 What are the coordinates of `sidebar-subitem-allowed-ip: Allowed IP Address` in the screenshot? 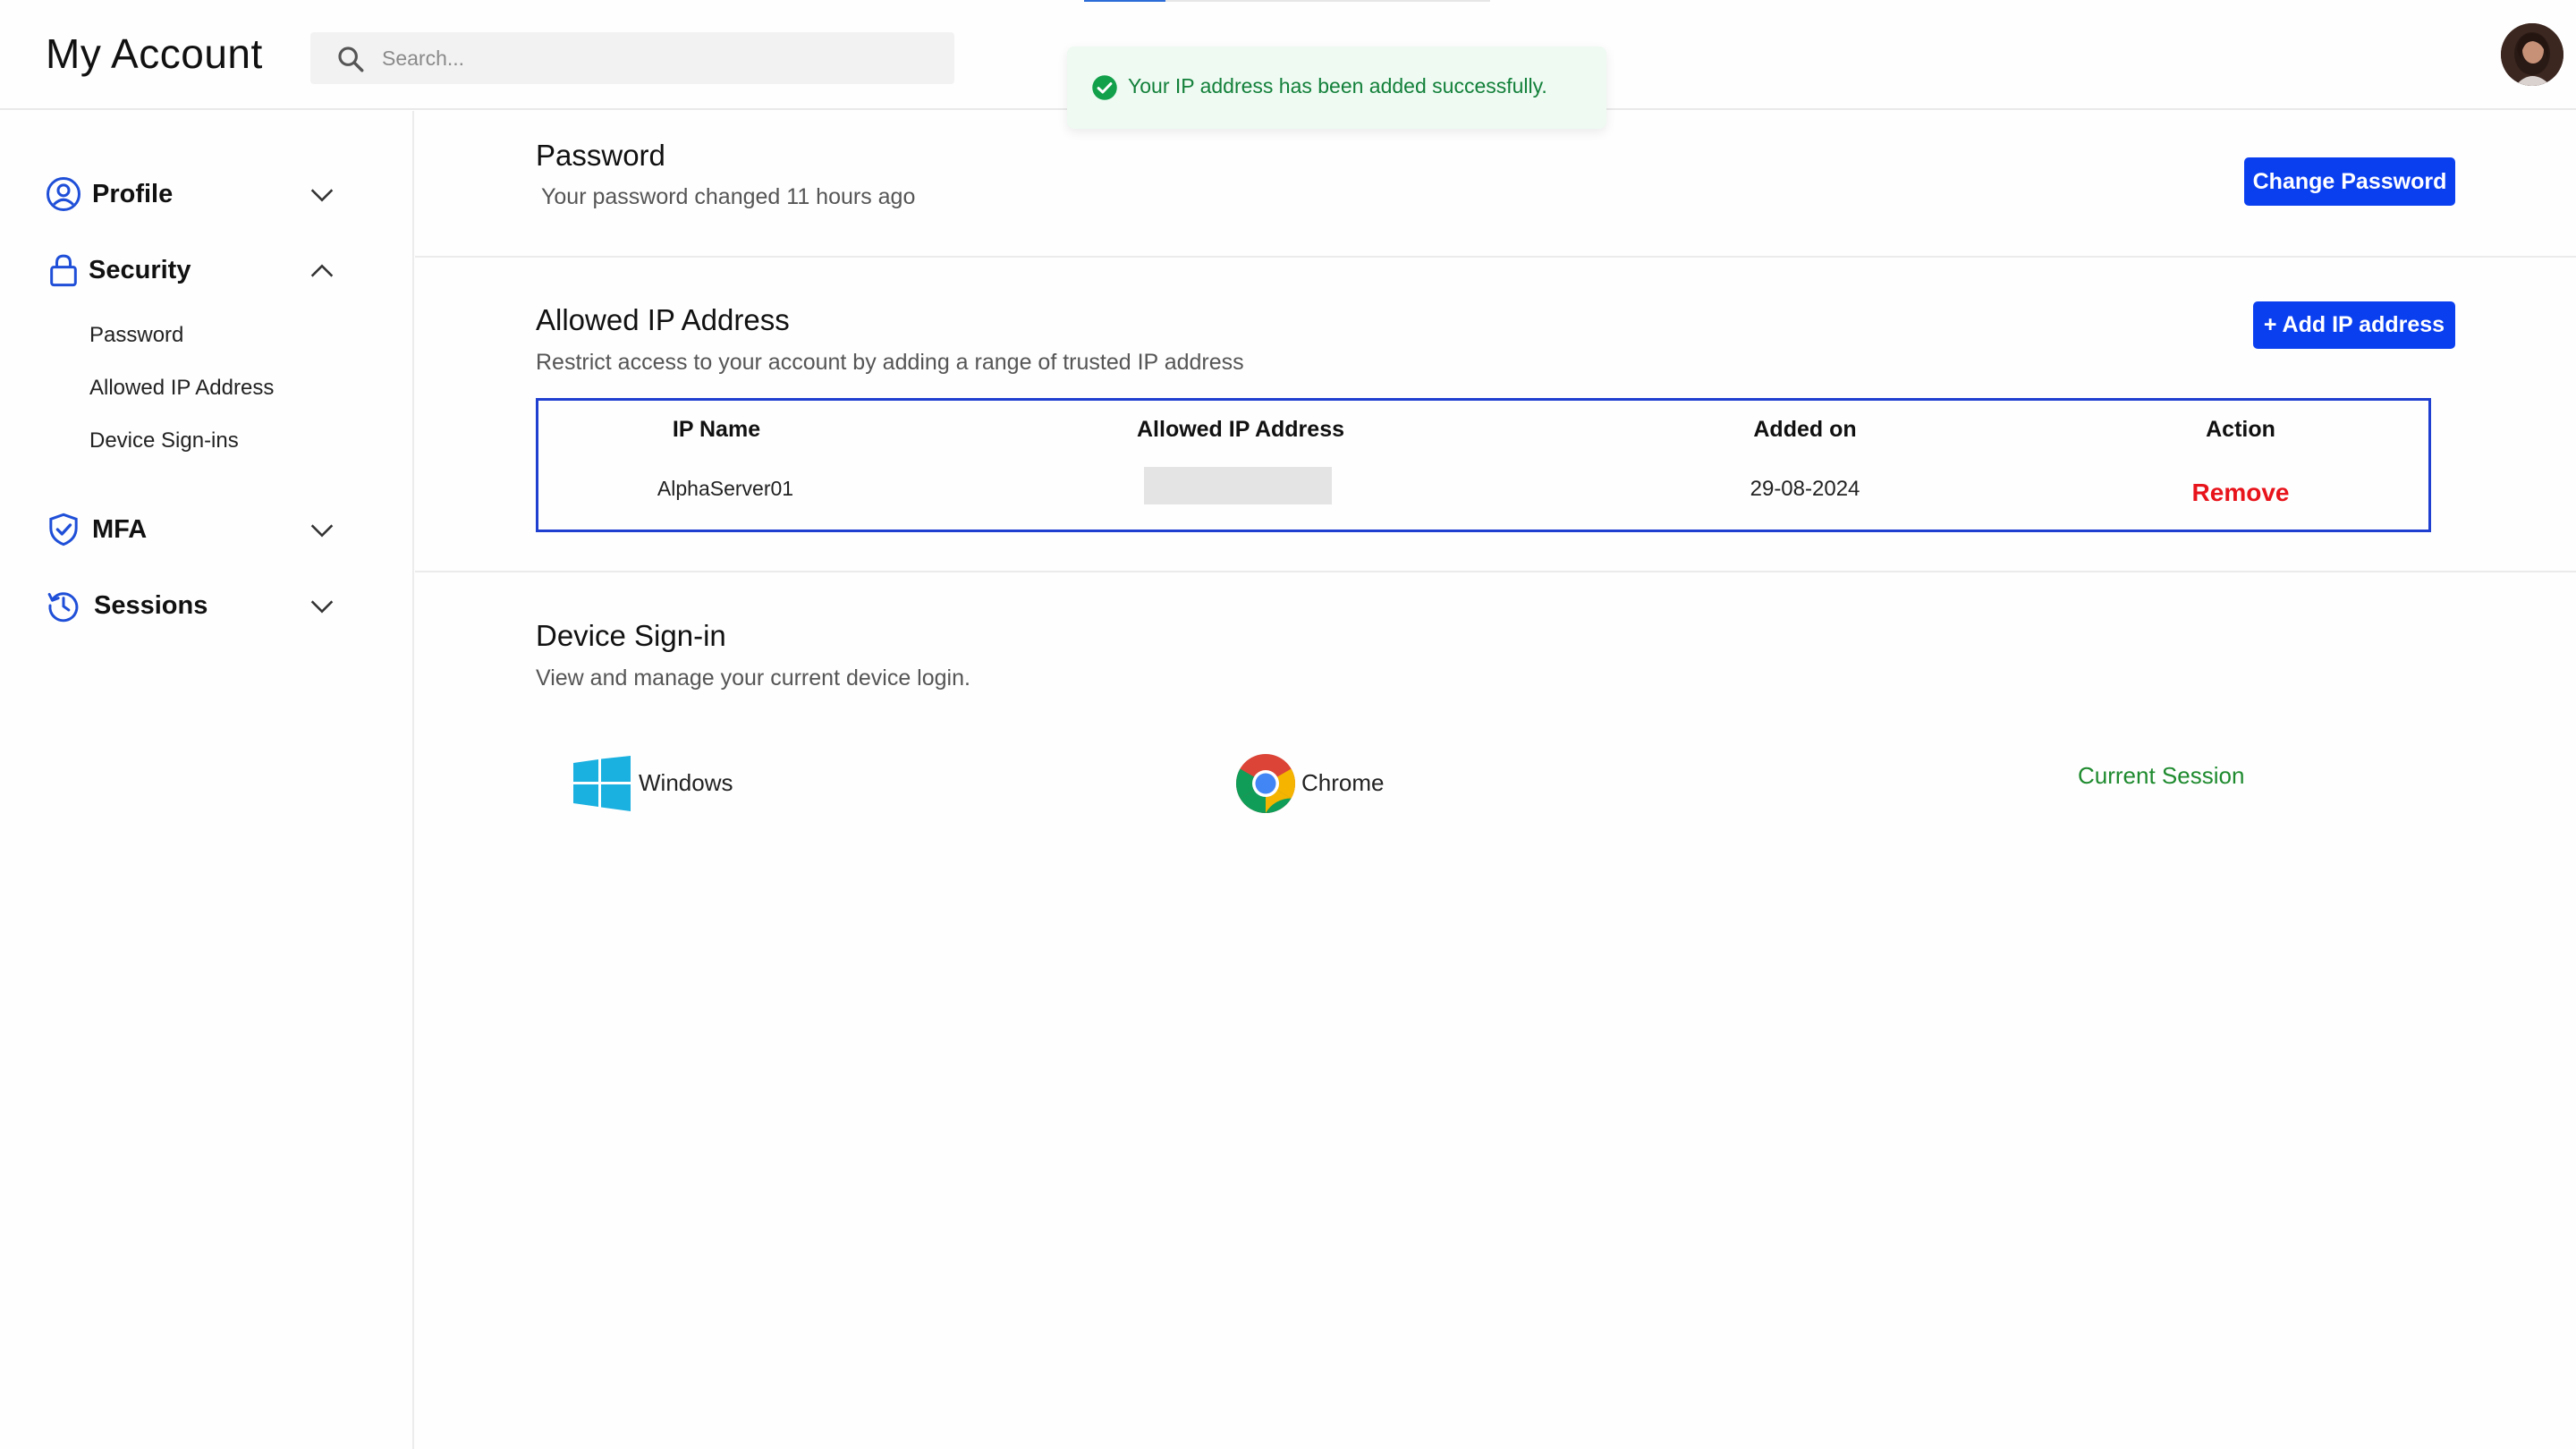 It's located at (181, 388).